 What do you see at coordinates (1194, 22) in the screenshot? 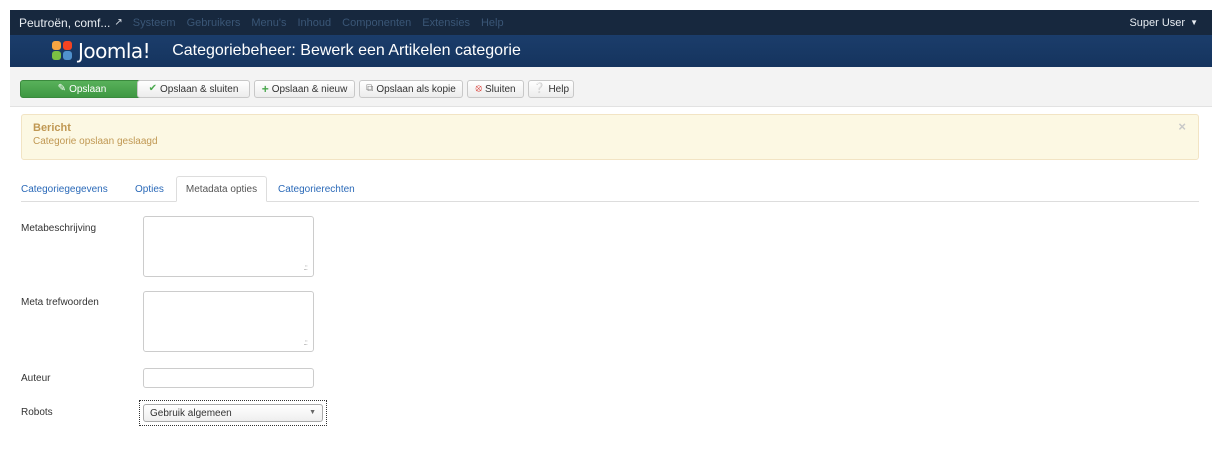
I see `caret-down-icon: ▼` at bounding box center [1194, 22].